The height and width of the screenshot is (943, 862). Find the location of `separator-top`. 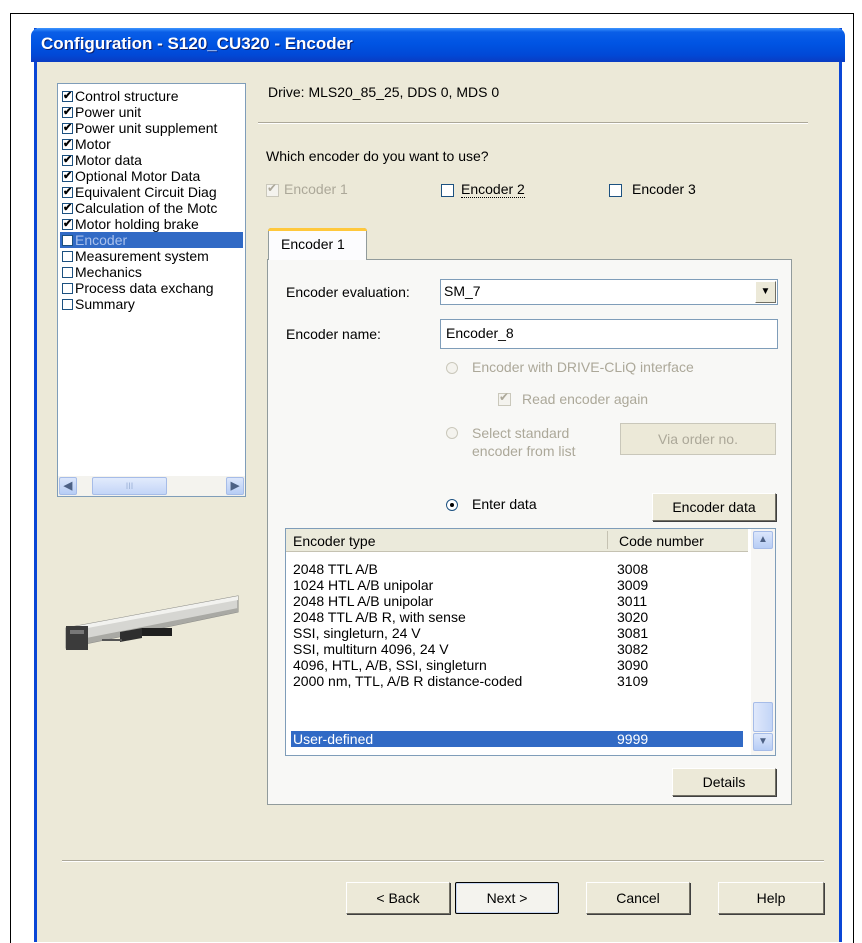

separator-top is located at coordinates (533, 123).